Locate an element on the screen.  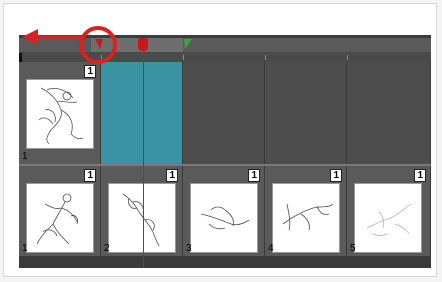
frame-number: 4 is located at coordinates (271, 248).